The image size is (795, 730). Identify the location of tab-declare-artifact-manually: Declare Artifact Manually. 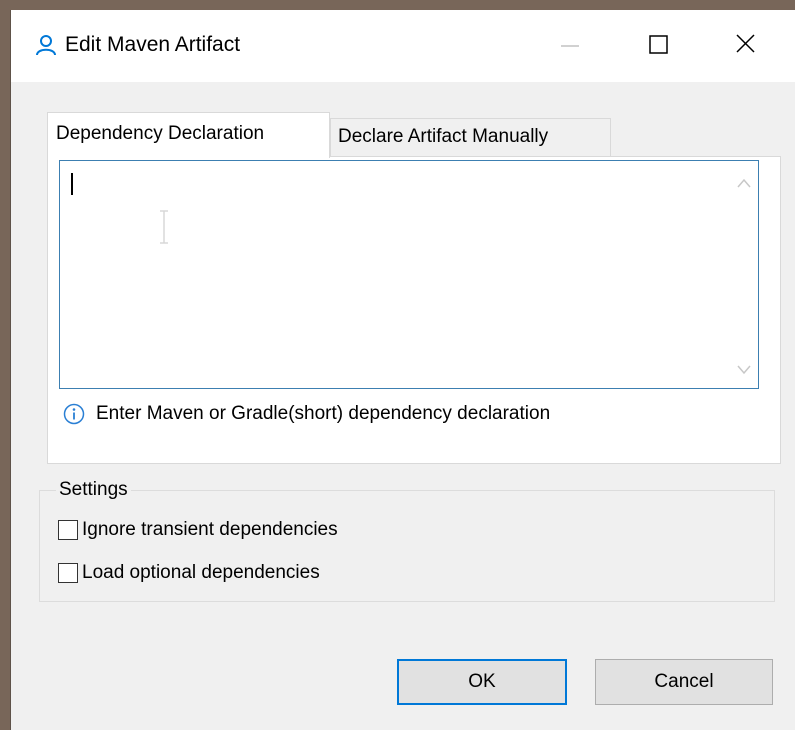
(470, 137).